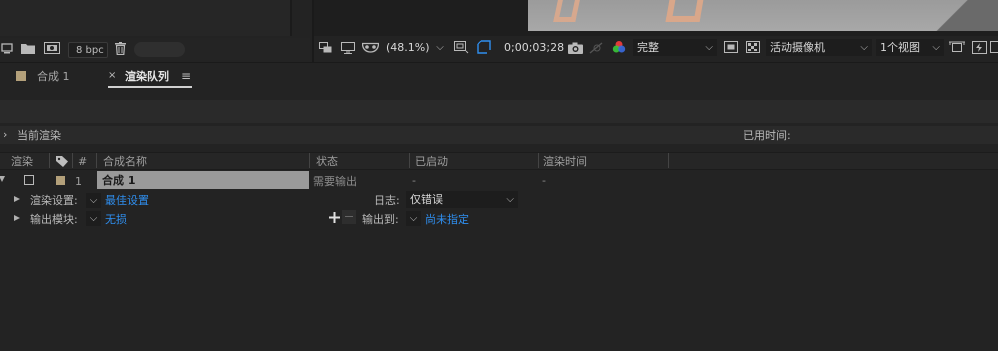 This screenshot has width=998, height=351. What do you see at coordinates (82, 161) in the screenshot?
I see `column-number: #` at bounding box center [82, 161].